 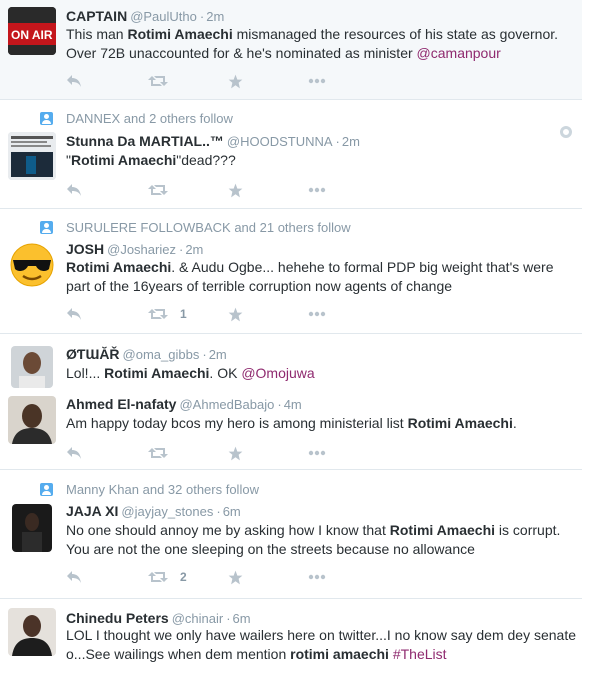 I want to click on tweet-header: JAJA XI @jayjay_stones · 6m, so click(x=153, y=511).